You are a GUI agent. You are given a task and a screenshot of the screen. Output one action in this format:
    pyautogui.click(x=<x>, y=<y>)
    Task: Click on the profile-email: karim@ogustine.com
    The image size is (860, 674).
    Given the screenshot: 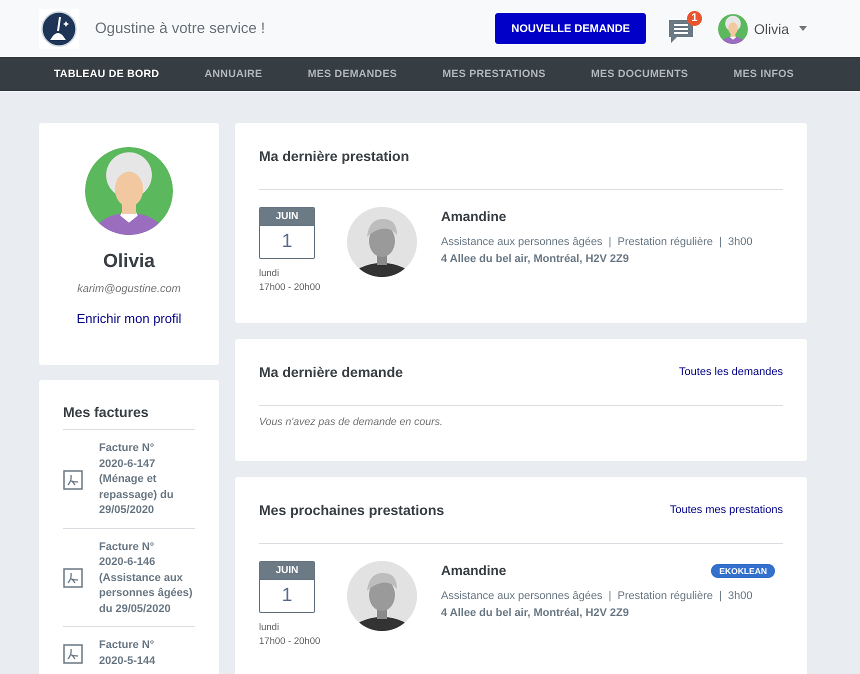 What is the action you would take?
    pyautogui.click(x=129, y=289)
    